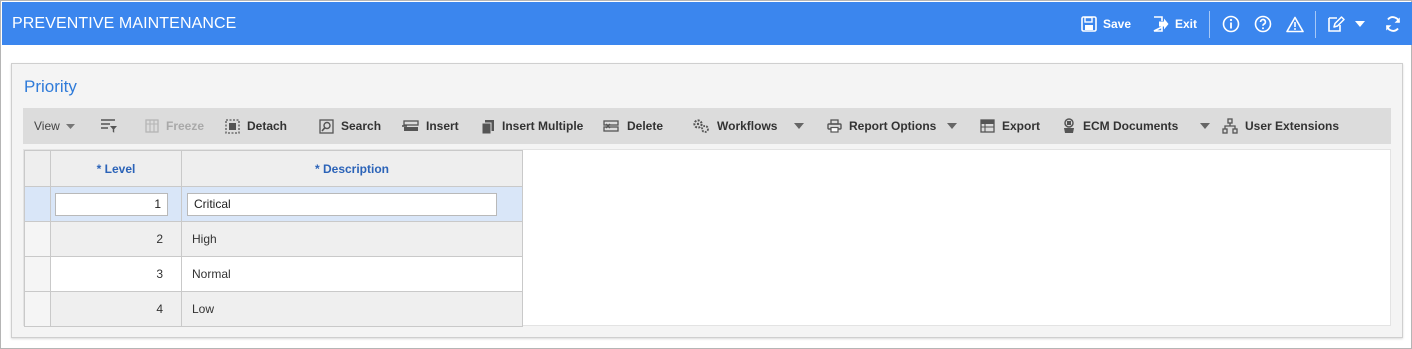 This screenshot has width=1412, height=349. I want to click on save-button: Save, so click(1106, 24).